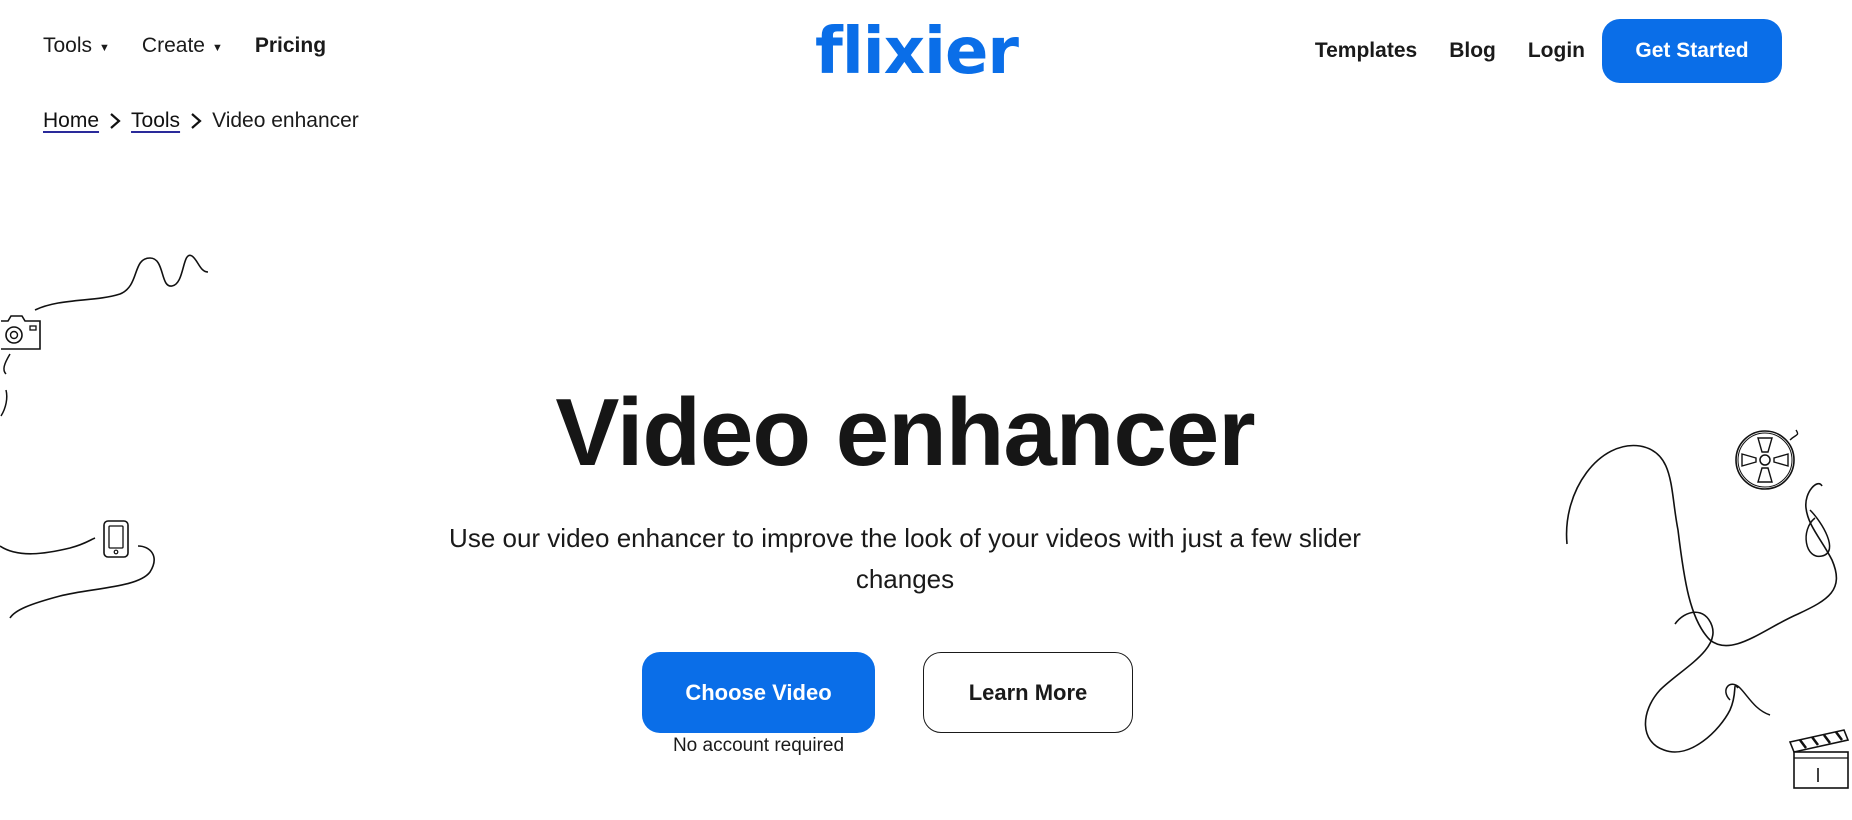  Describe the element at coordinates (1692, 51) in the screenshot. I see `get-started-button: Get Started` at that location.